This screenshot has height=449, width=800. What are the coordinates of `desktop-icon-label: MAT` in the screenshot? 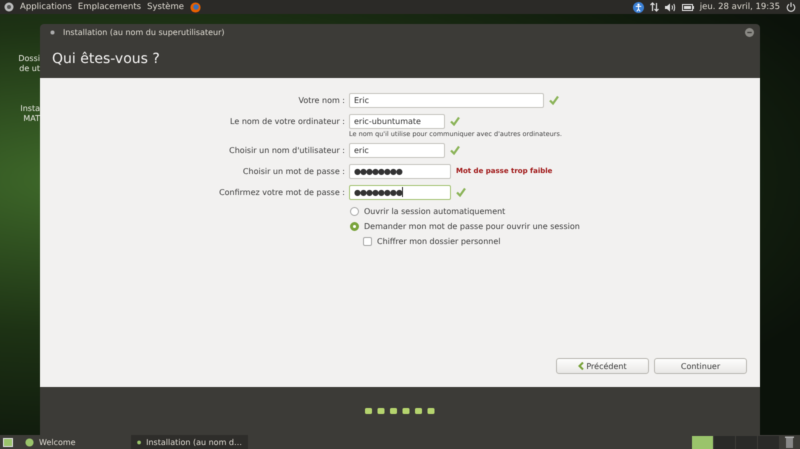 It's located at (30, 119).